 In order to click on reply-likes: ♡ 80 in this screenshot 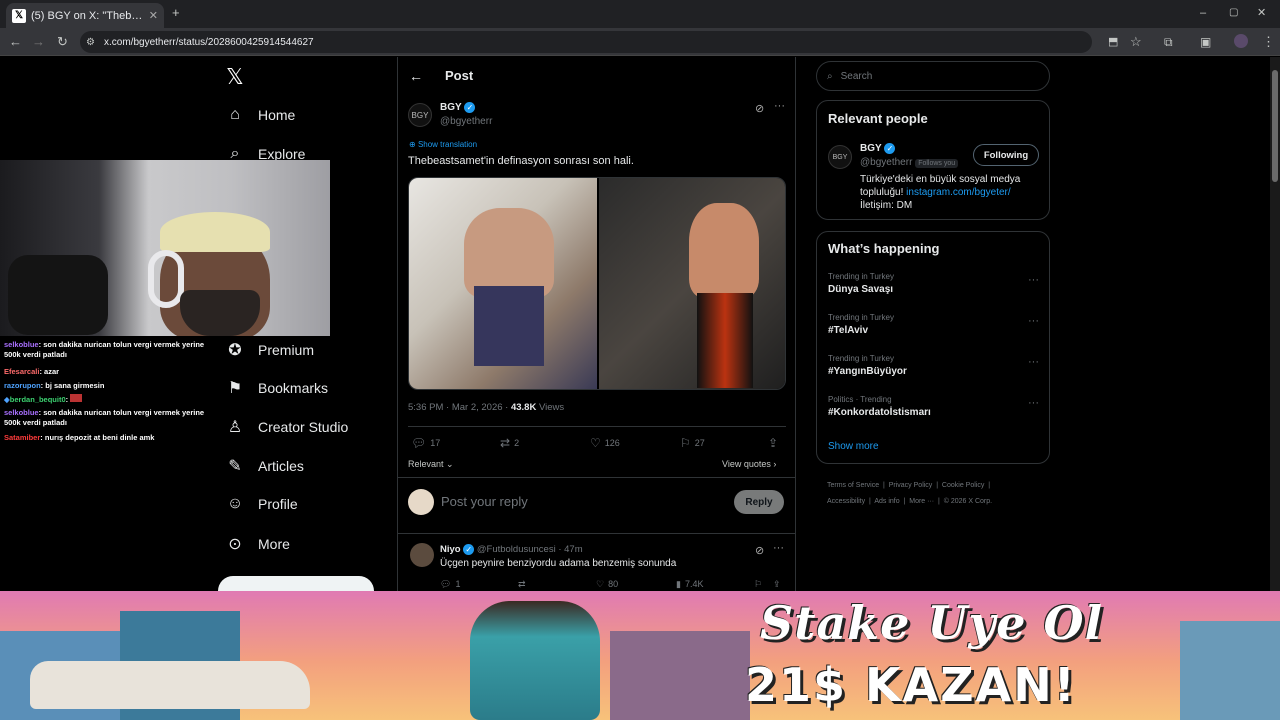, I will do `click(607, 584)`.